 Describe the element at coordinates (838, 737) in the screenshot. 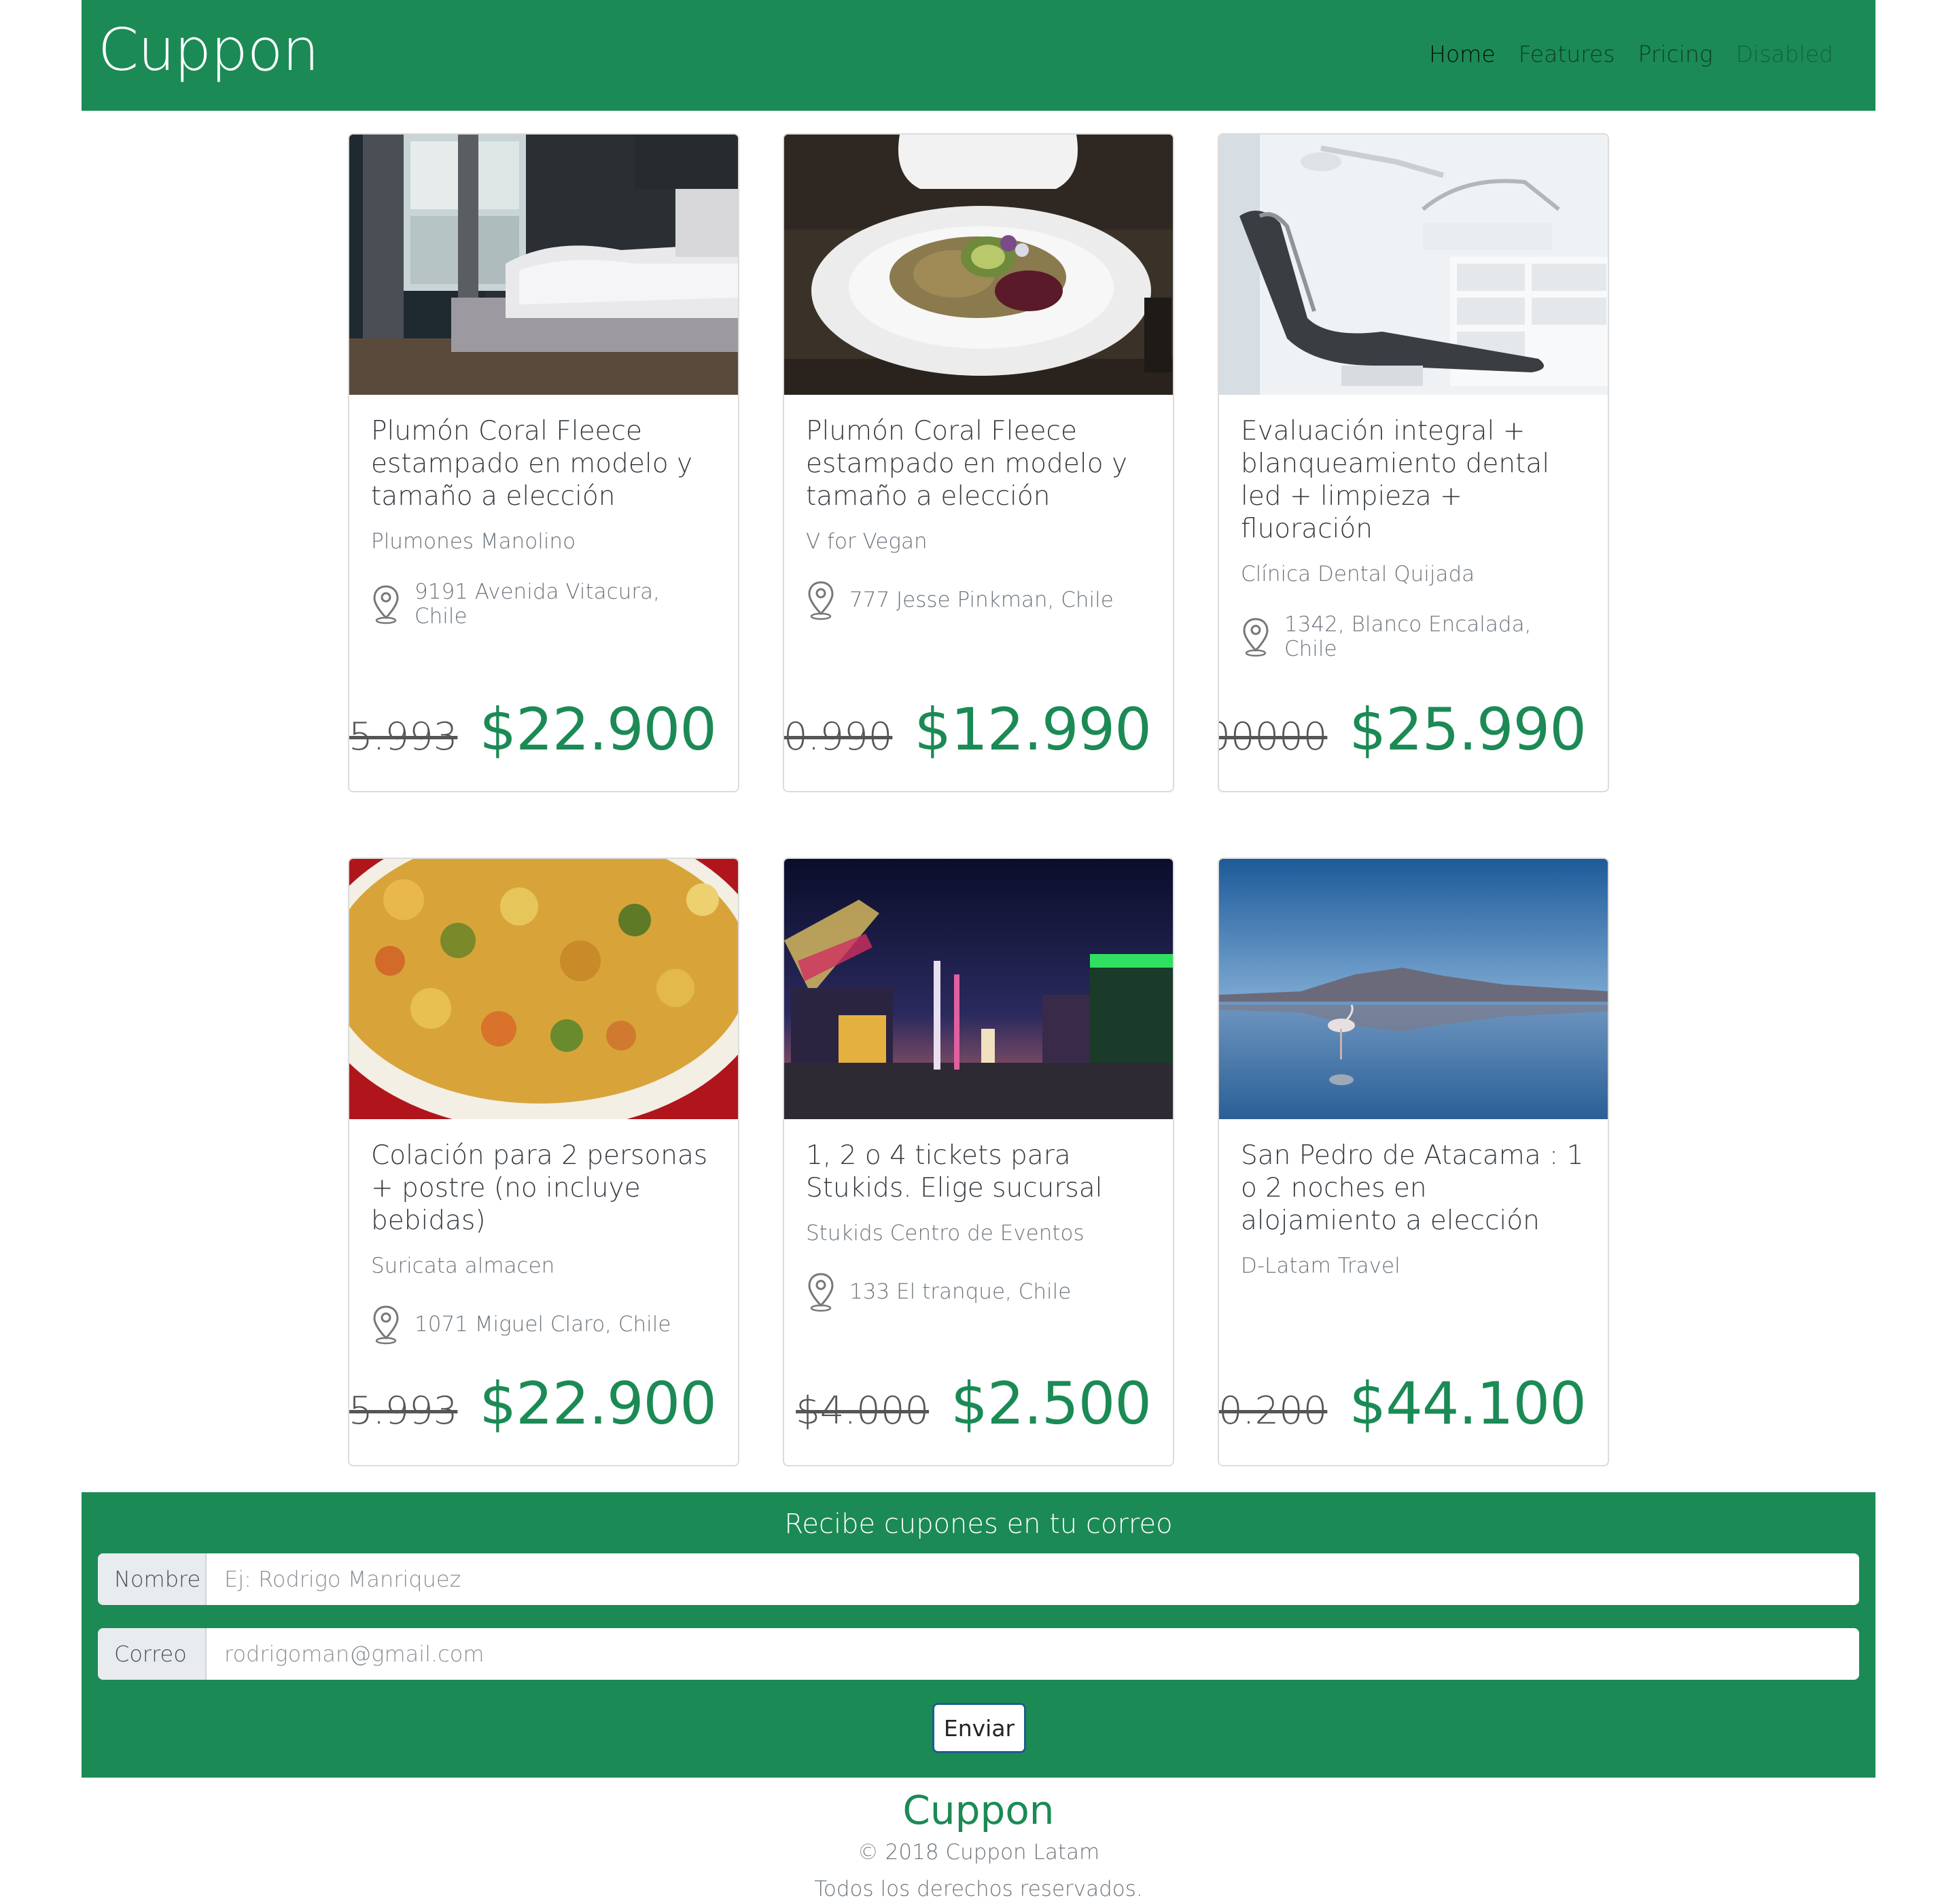

I see `deal-old-price: $30.990` at that location.